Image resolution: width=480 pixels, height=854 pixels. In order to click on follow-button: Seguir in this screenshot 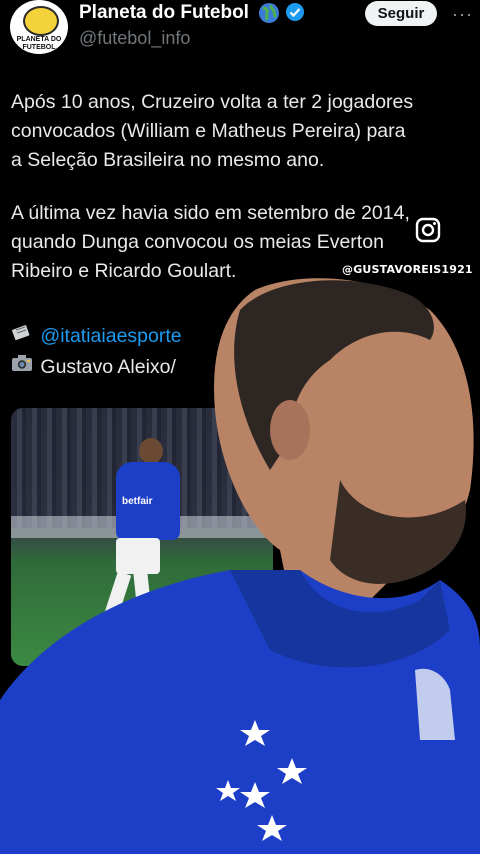, I will do `click(401, 13)`.